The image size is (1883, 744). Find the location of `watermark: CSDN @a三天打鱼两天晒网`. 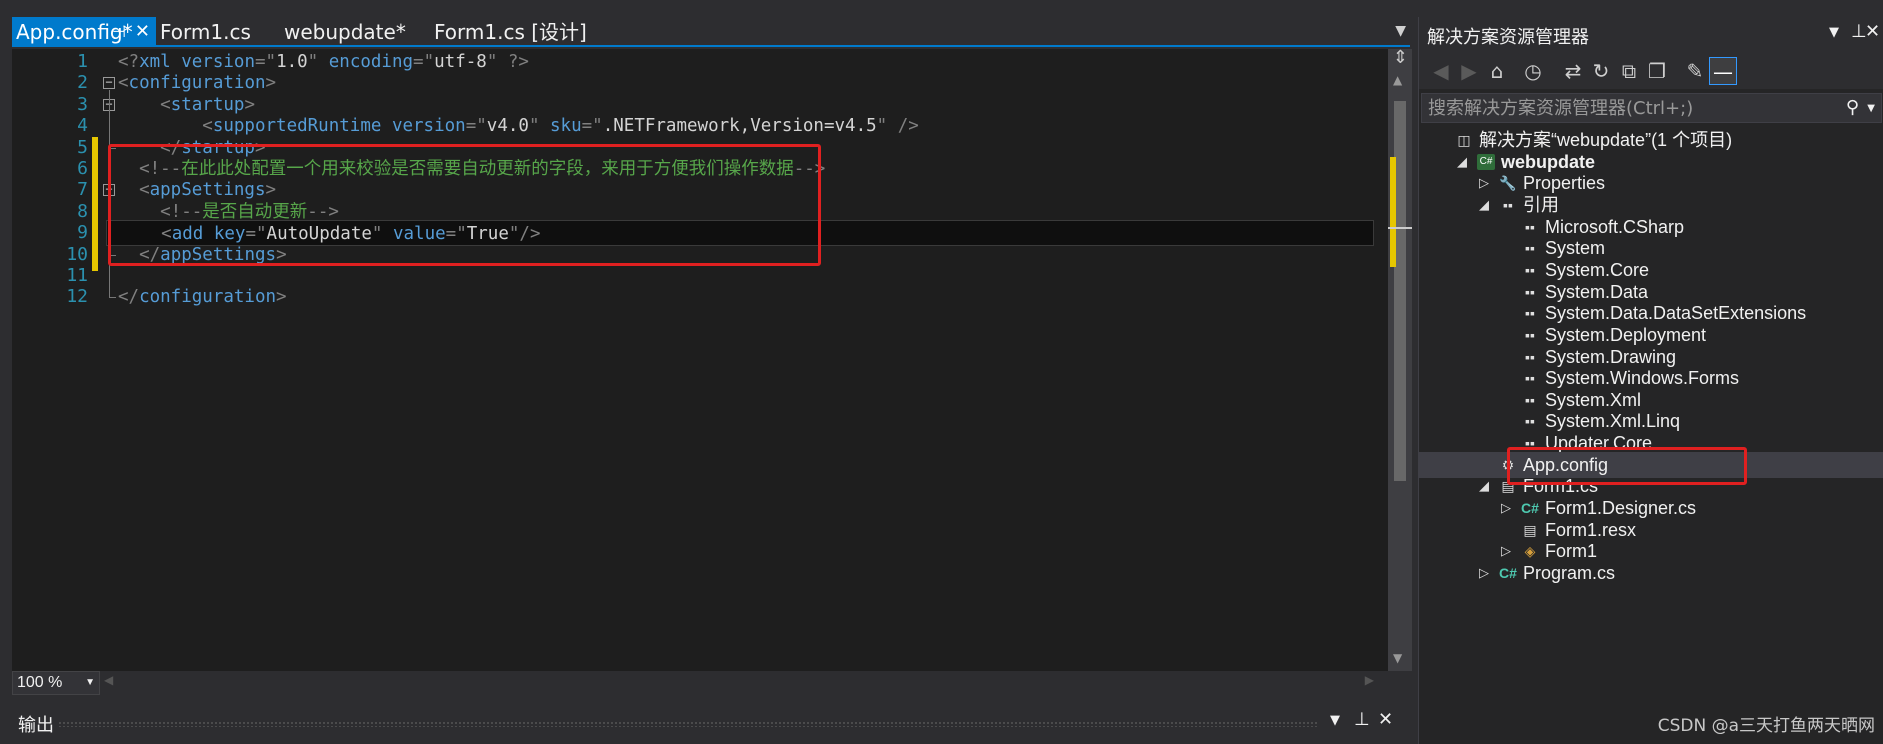

watermark: CSDN @a三天打鱼两天晒网 is located at coordinates (1766, 726).